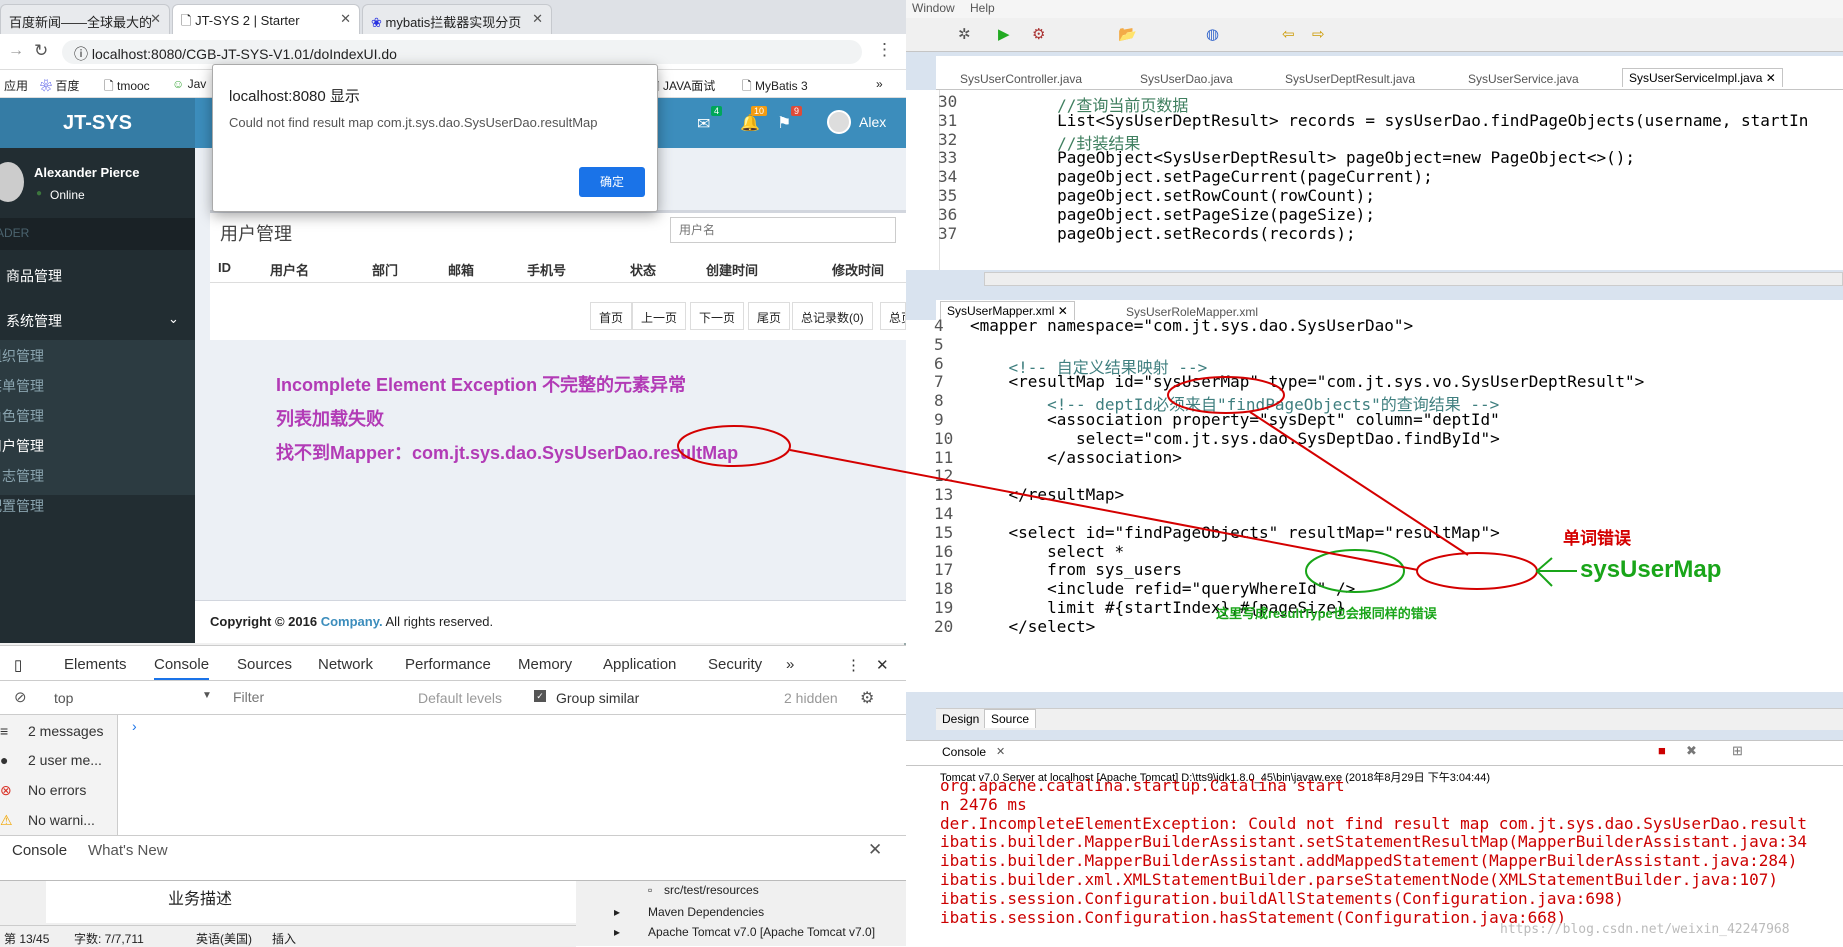 The width and height of the screenshot is (1843, 947). What do you see at coordinates (882, 665) in the screenshot?
I see `devtools-close-icon: ✕` at bounding box center [882, 665].